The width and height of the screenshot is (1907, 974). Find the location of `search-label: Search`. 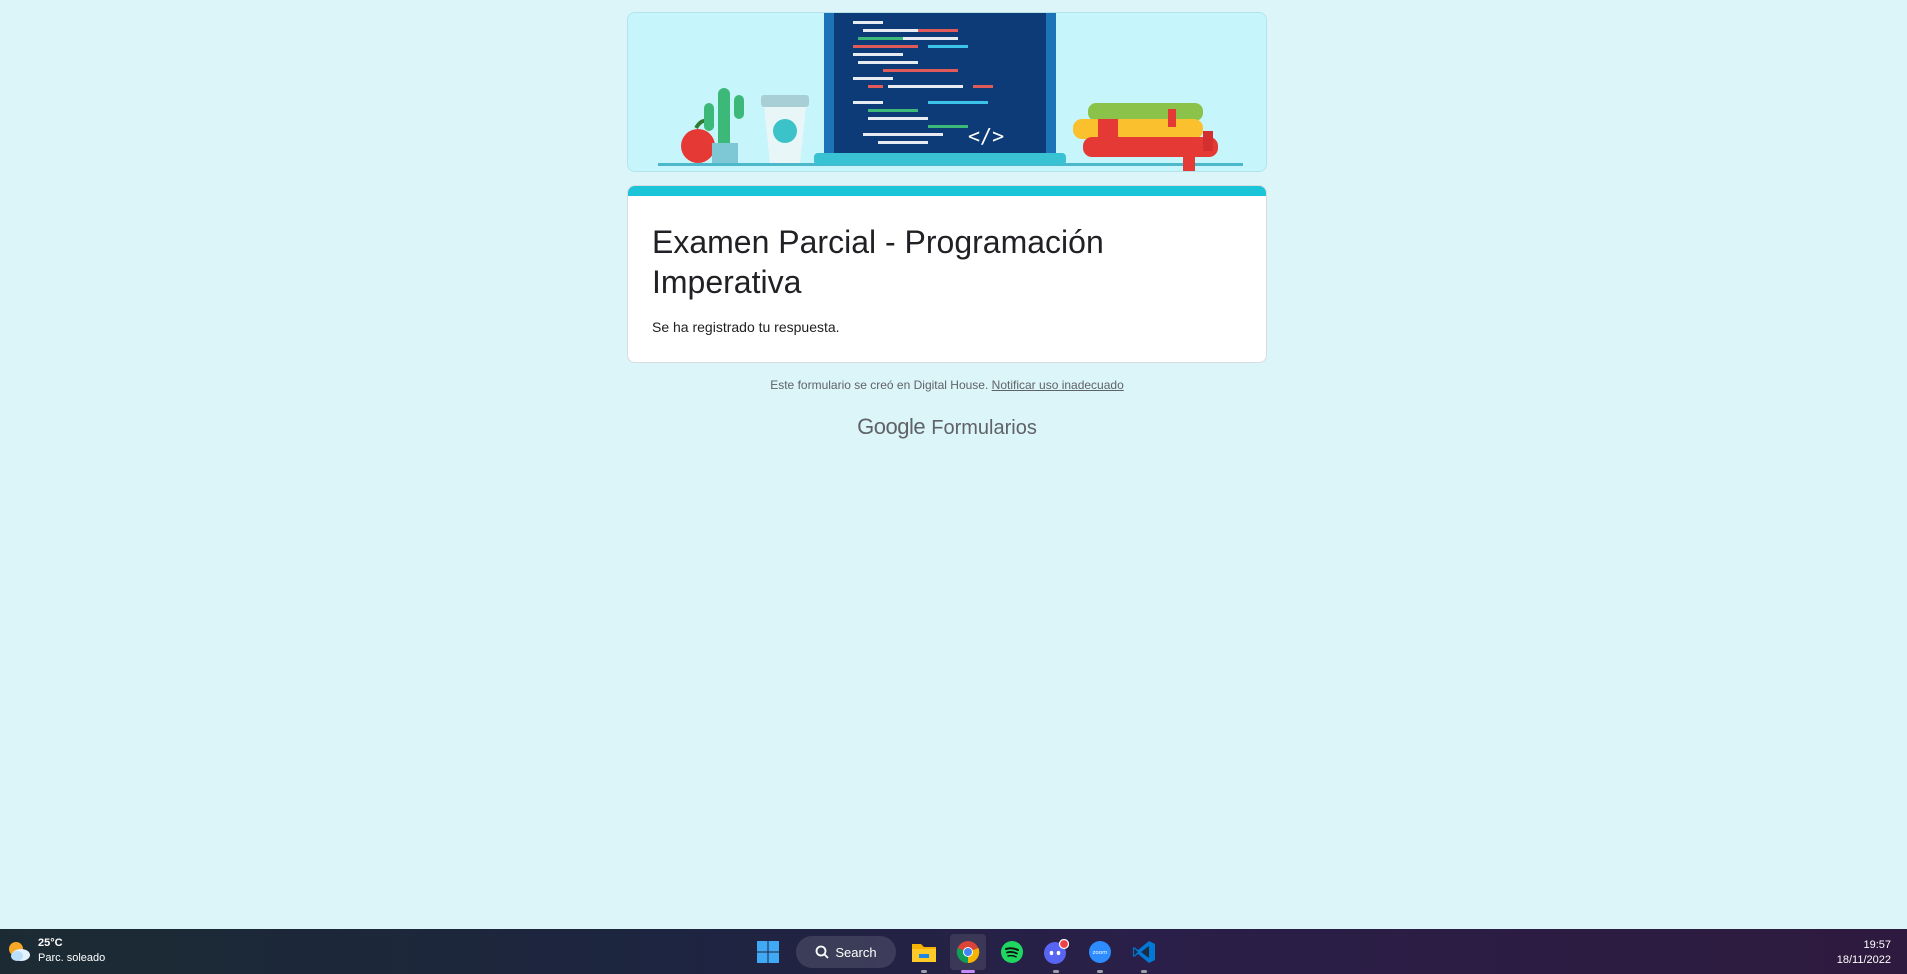

search-label: Search is located at coordinates (856, 952).